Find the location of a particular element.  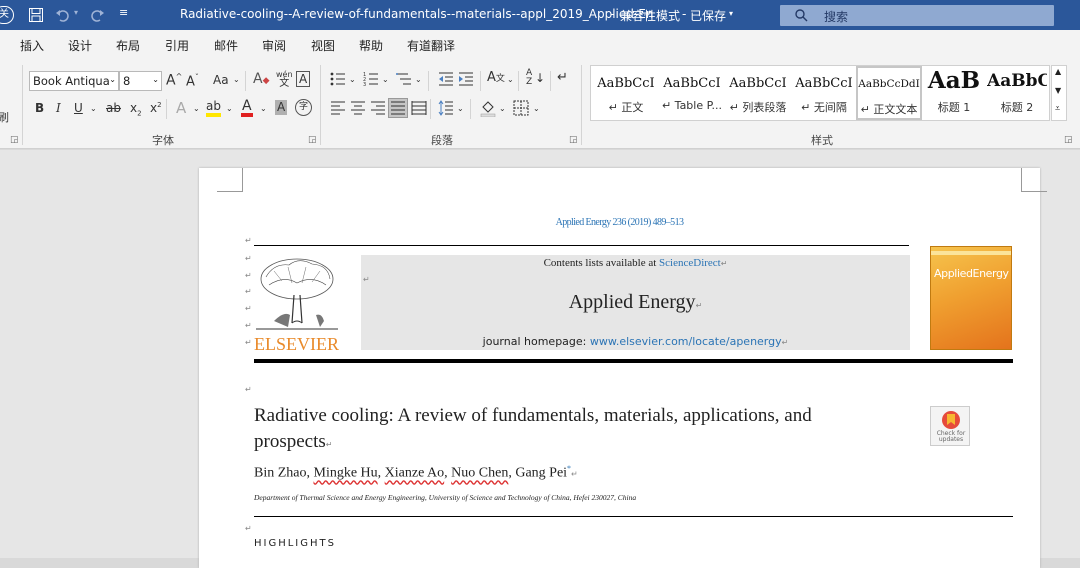

font-name-select: Book Antiqua ⌄ is located at coordinates (74, 81).